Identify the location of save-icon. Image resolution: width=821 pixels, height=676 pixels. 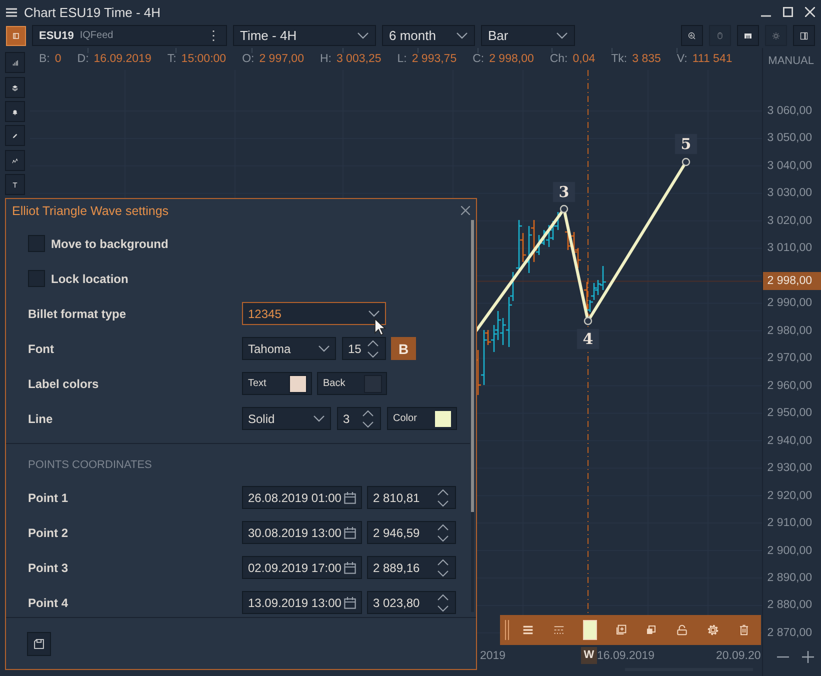
(39, 644).